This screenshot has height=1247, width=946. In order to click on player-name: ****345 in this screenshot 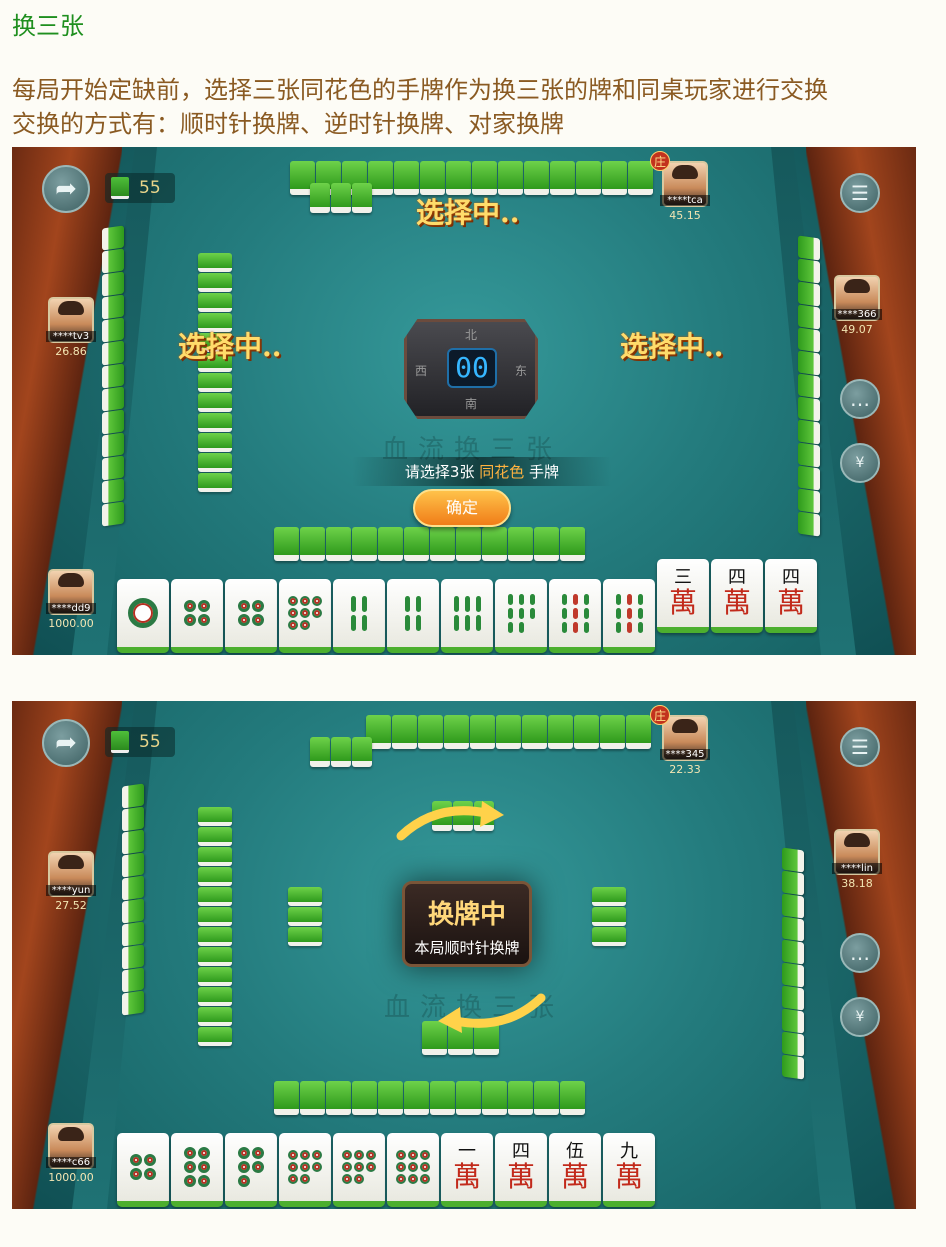, I will do `click(685, 754)`.